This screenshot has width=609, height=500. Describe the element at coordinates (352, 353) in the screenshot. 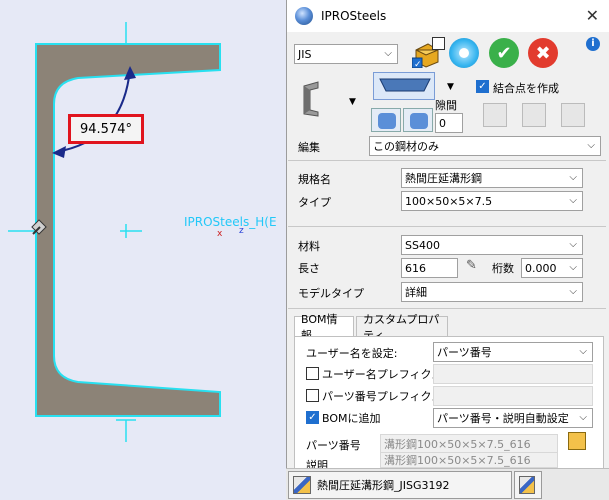

I see `user-name-label: ユーザー名を設定:` at that location.